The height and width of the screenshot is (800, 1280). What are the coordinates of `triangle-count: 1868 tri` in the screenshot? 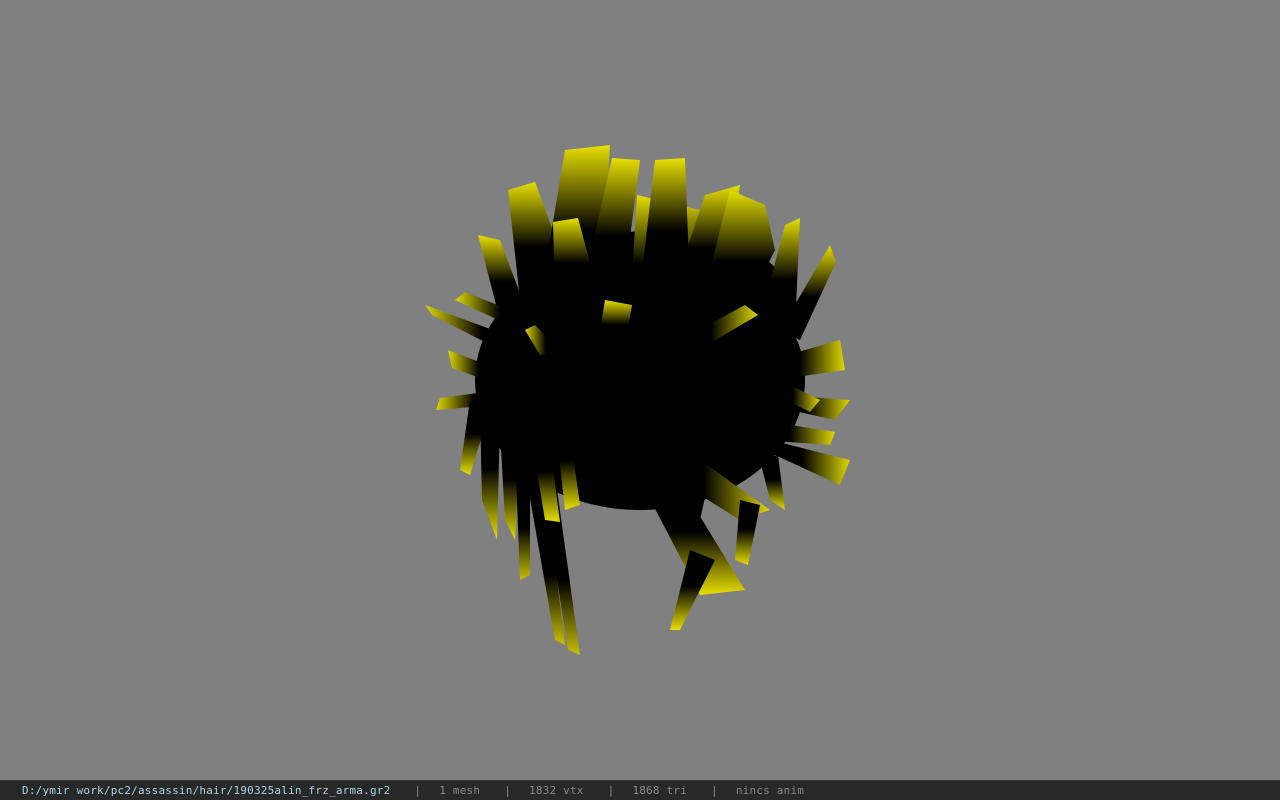 It's located at (660, 790).